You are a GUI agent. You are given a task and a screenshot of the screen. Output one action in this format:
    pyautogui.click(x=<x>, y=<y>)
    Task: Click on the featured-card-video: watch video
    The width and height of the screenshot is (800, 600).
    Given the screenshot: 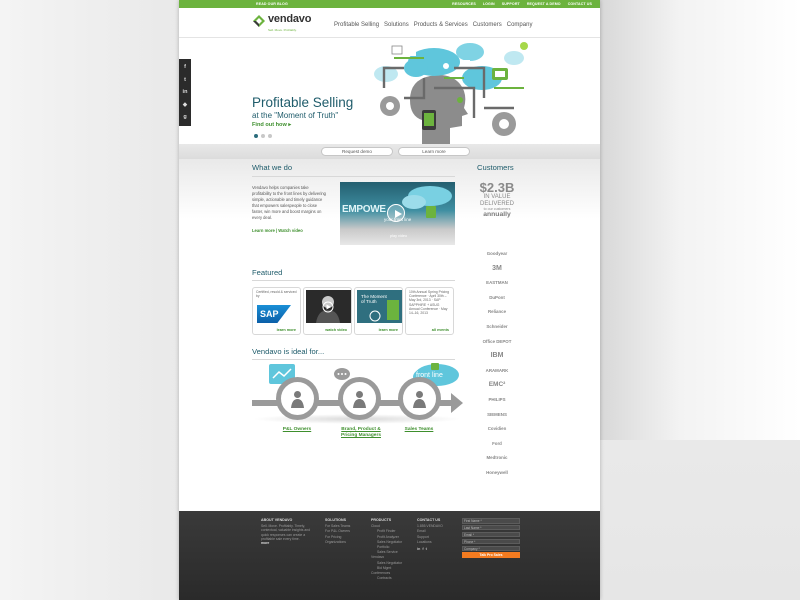 What is the action you would take?
    pyautogui.click(x=327, y=311)
    